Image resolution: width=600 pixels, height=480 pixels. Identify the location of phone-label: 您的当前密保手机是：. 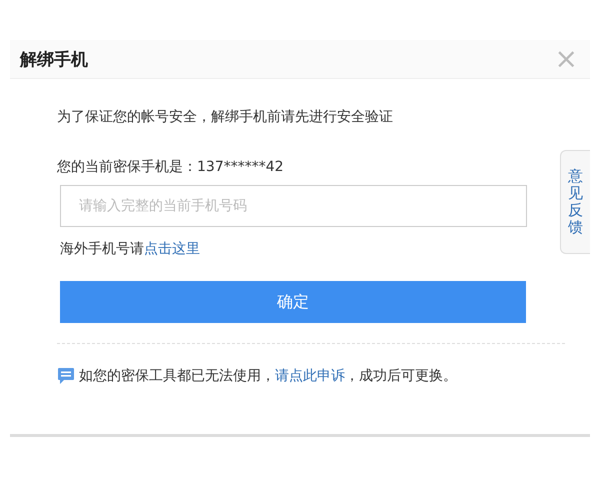
(127, 167).